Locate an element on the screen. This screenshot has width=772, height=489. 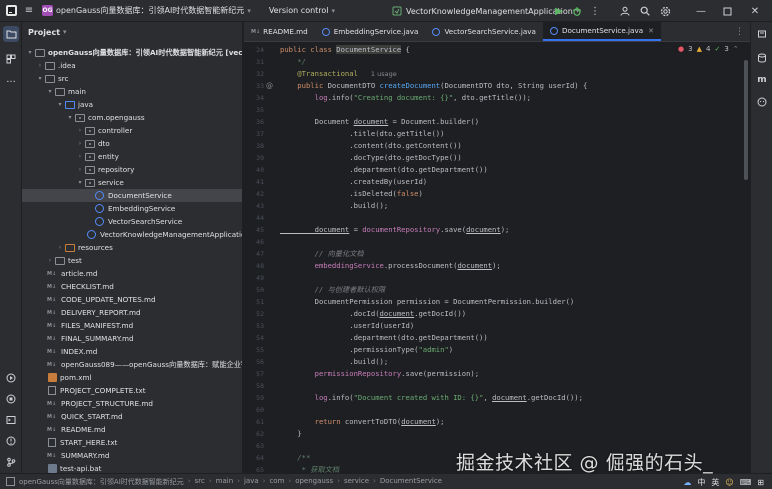
apps-icon: ⊞ is located at coordinates (760, 482).